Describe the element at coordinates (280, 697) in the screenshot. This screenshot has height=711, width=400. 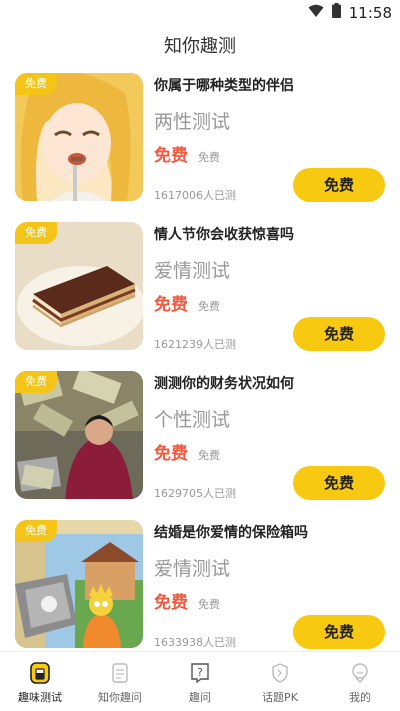
I see `tab-label: 话题PK` at that location.